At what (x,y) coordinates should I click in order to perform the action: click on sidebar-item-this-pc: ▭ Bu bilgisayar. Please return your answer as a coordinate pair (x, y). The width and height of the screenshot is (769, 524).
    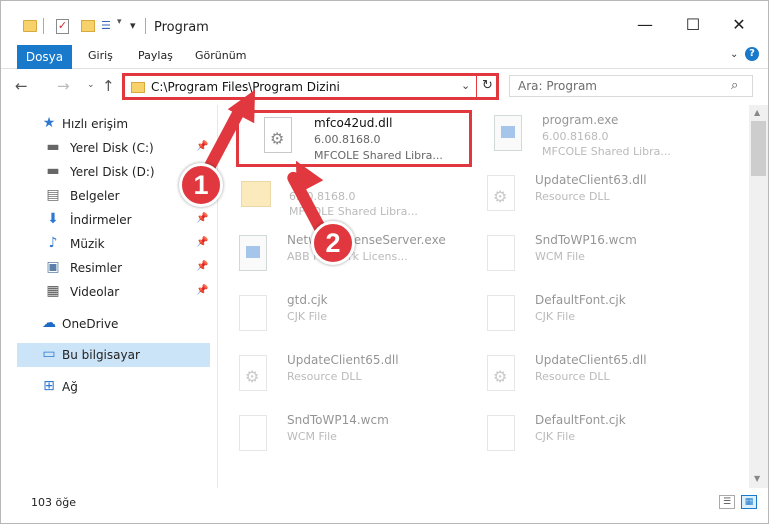
    Looking at the image, I should click on (113, 355).